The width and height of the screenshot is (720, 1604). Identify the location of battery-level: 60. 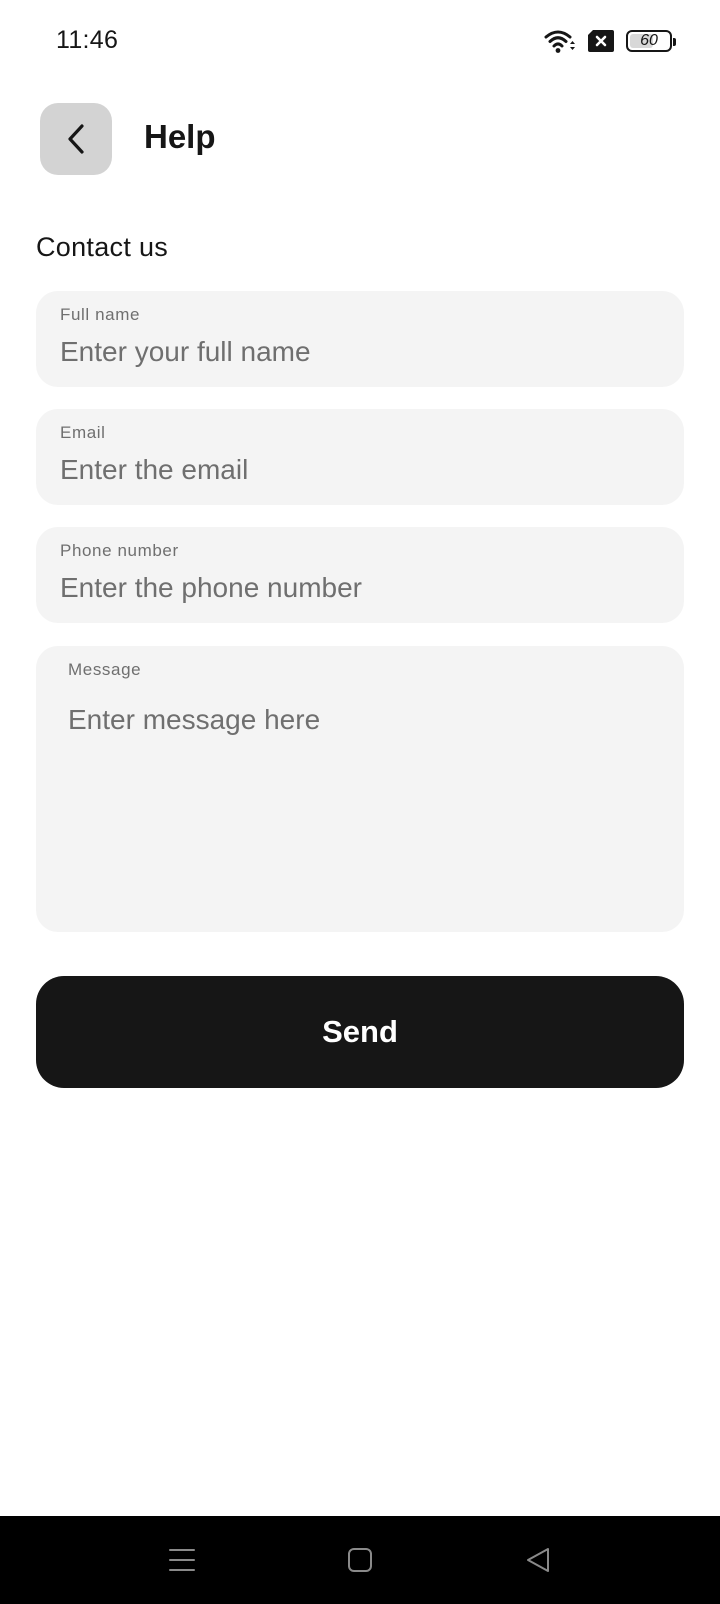
(649, 40).